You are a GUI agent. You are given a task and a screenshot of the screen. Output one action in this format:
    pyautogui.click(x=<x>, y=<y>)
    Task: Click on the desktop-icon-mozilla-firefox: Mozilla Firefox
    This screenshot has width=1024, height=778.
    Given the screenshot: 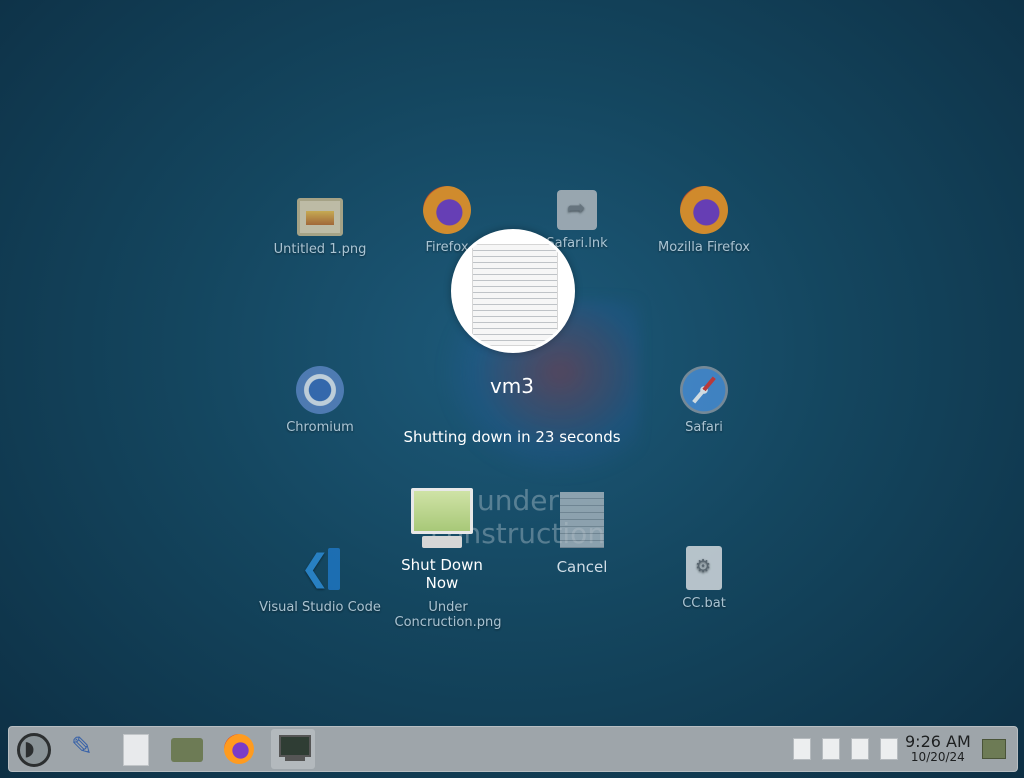 What is the action you would take?
    pyautogui.click(x=704, y=220)
    